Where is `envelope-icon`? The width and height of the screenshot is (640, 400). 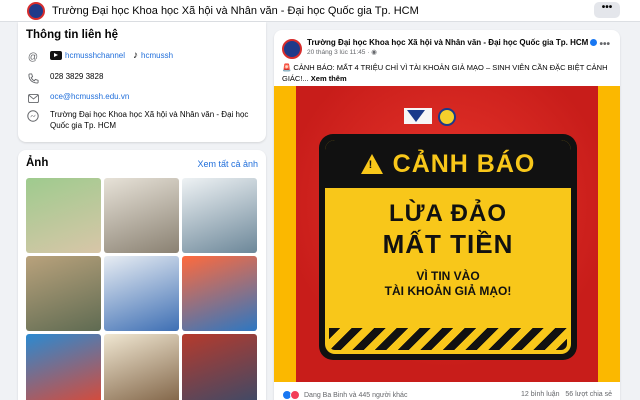
envelope-icon is located at coordinates (33, 98).